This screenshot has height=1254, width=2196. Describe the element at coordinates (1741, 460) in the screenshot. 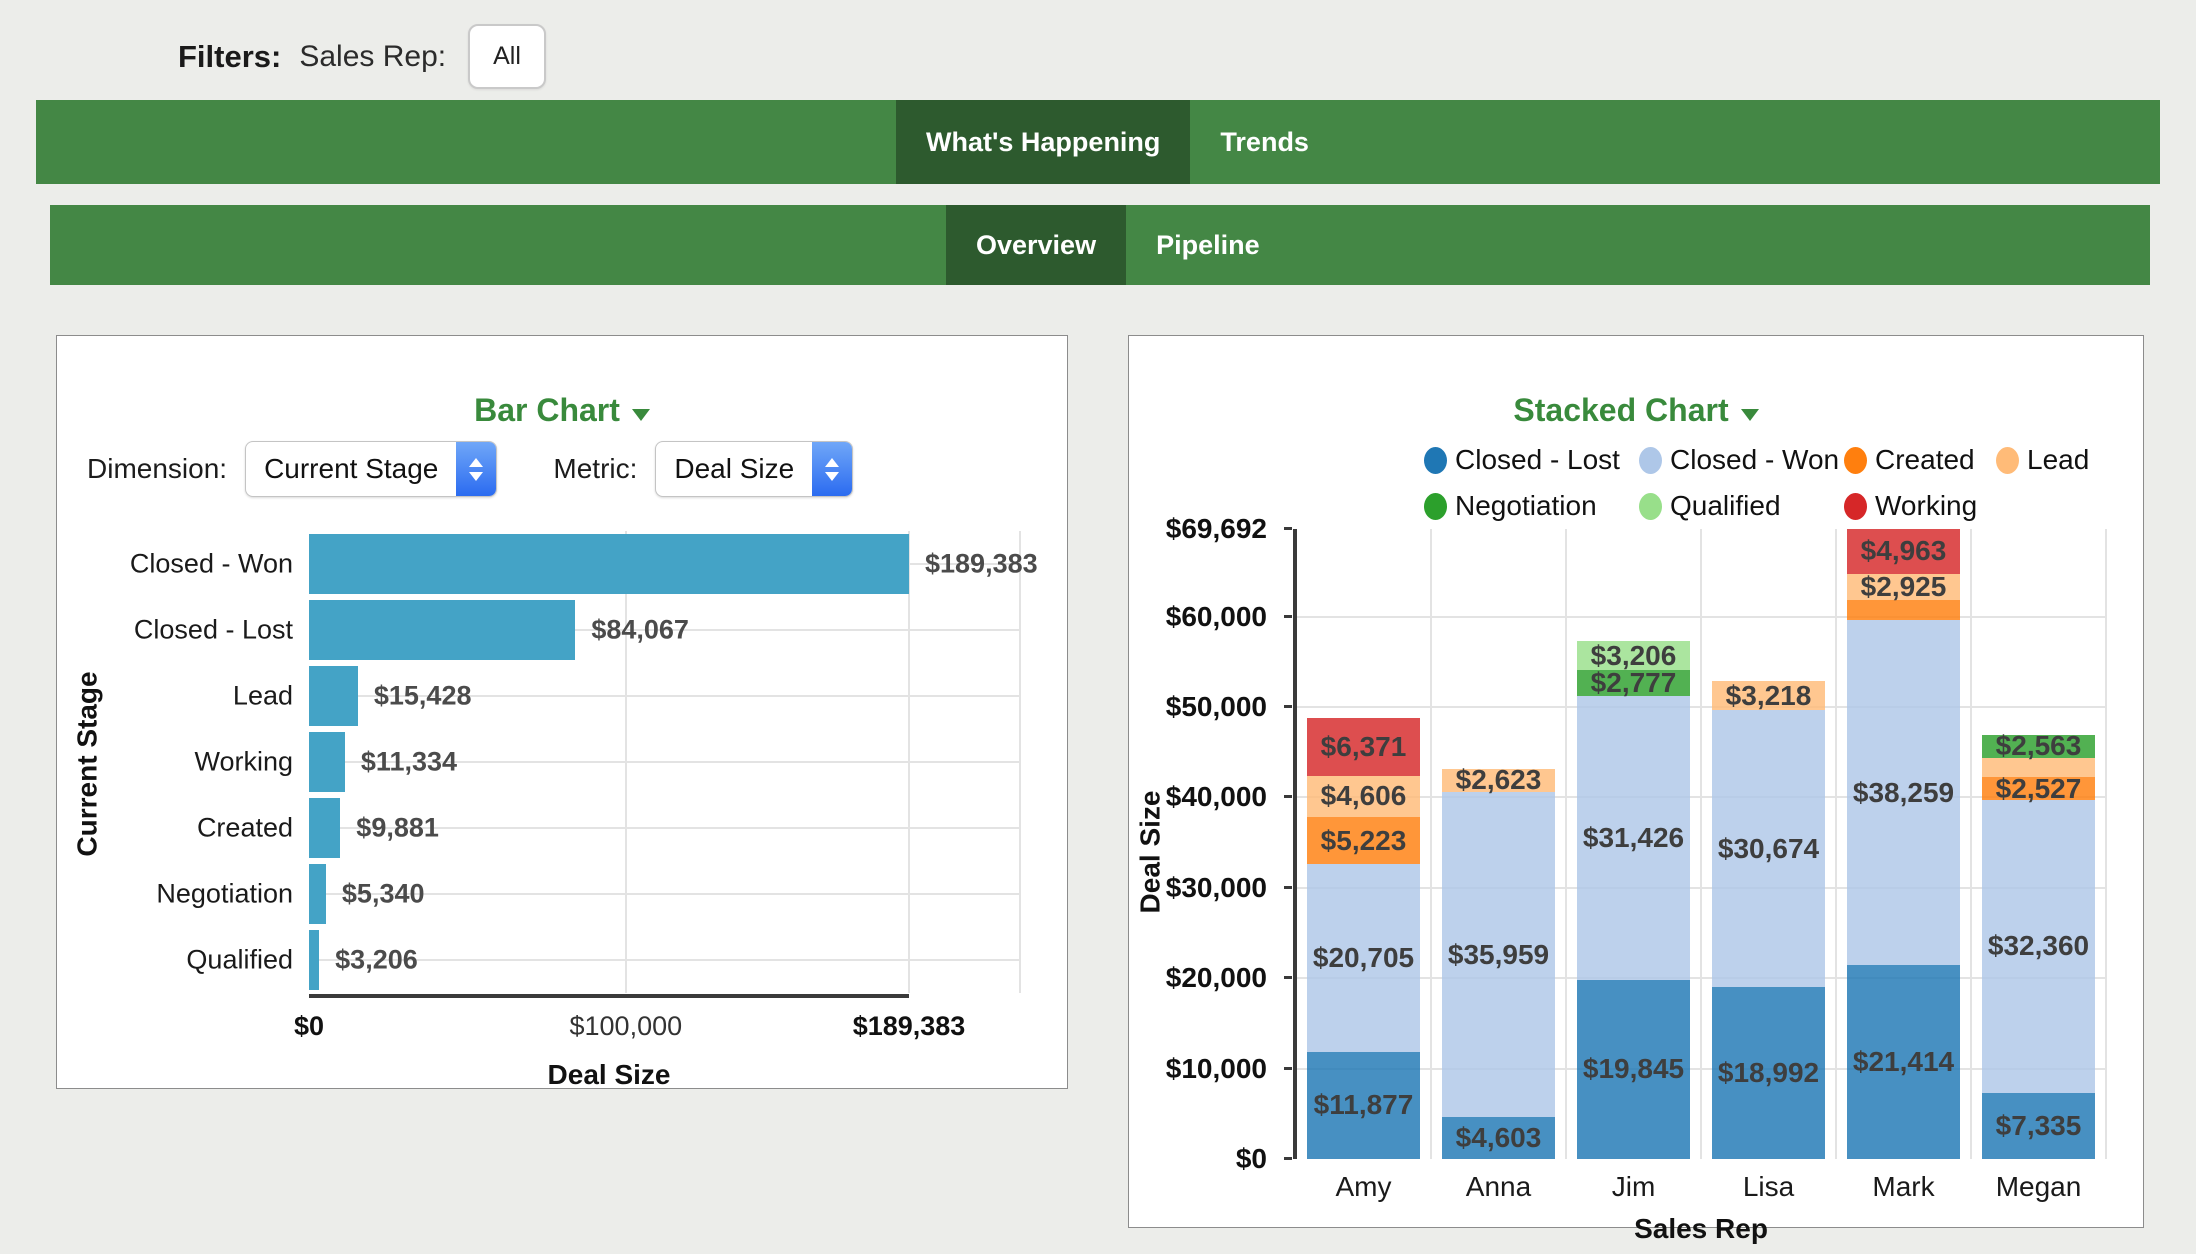

I see `legend-item-closed-won: Closed - Won` at that location.